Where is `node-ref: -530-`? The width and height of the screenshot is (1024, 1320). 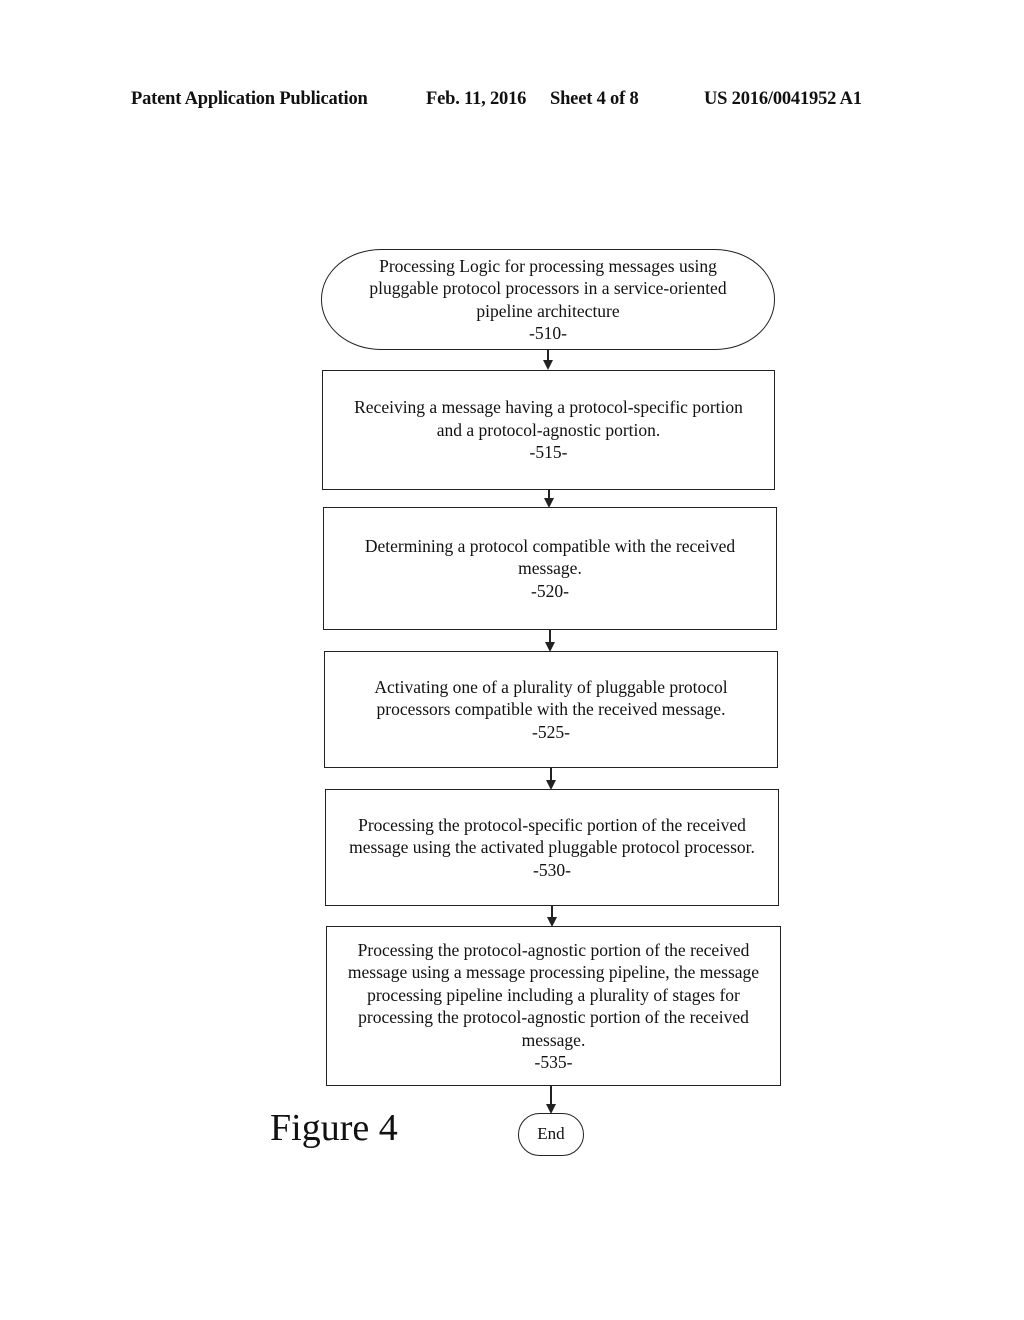
node-ref: -530- is located at coordinates (552, 869).